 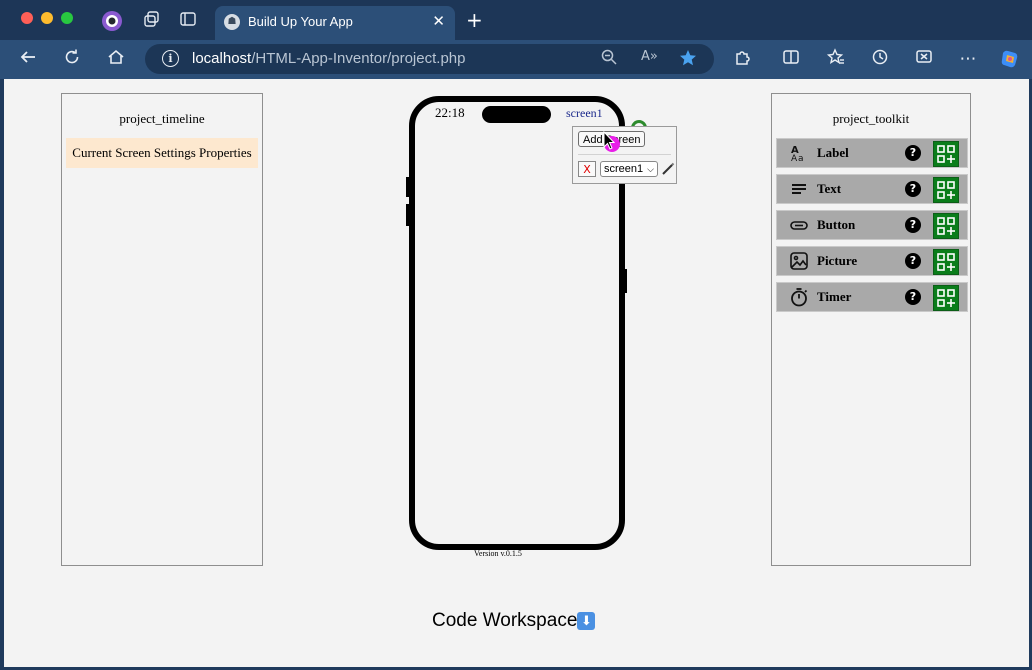 What do you see at coordinates (833, 152) in the screenshot?
I see `tool-label-text: Label` at bounding box center [833, 152].